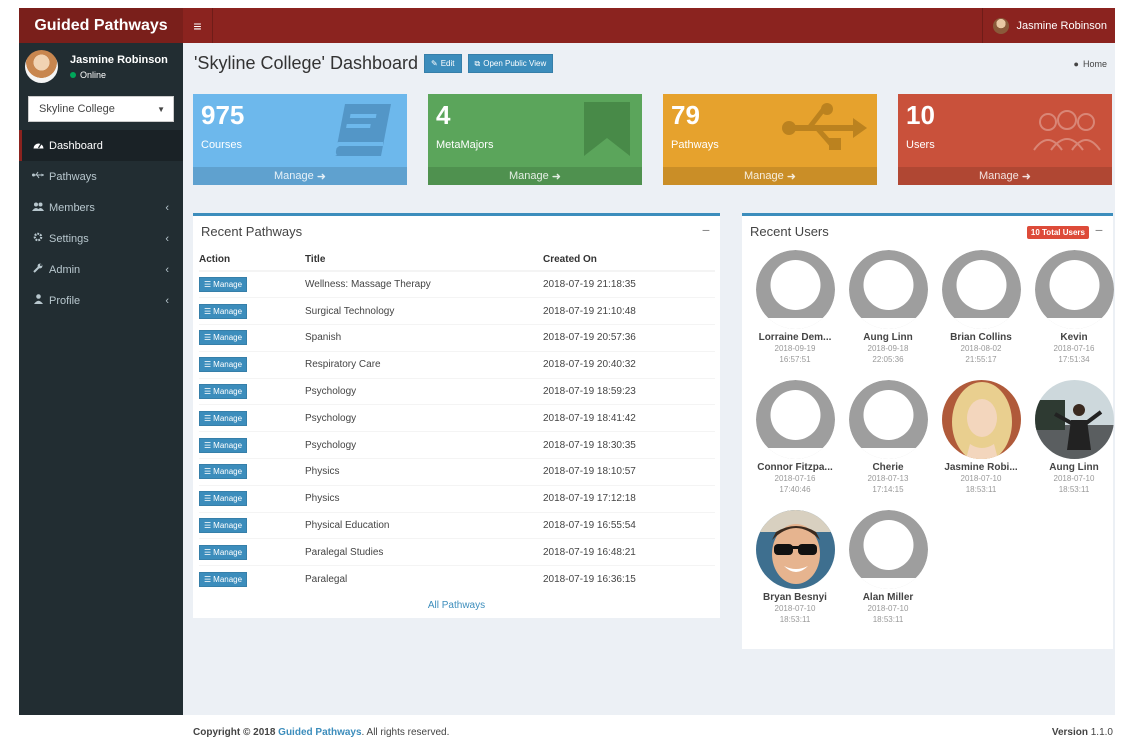 Image resolution: width=1125 pixels, height=745 pixels. Describe the element at coordinates (101, 176) in the screenshot. I see `sidebar-item-pathways: Pathways` at that location.